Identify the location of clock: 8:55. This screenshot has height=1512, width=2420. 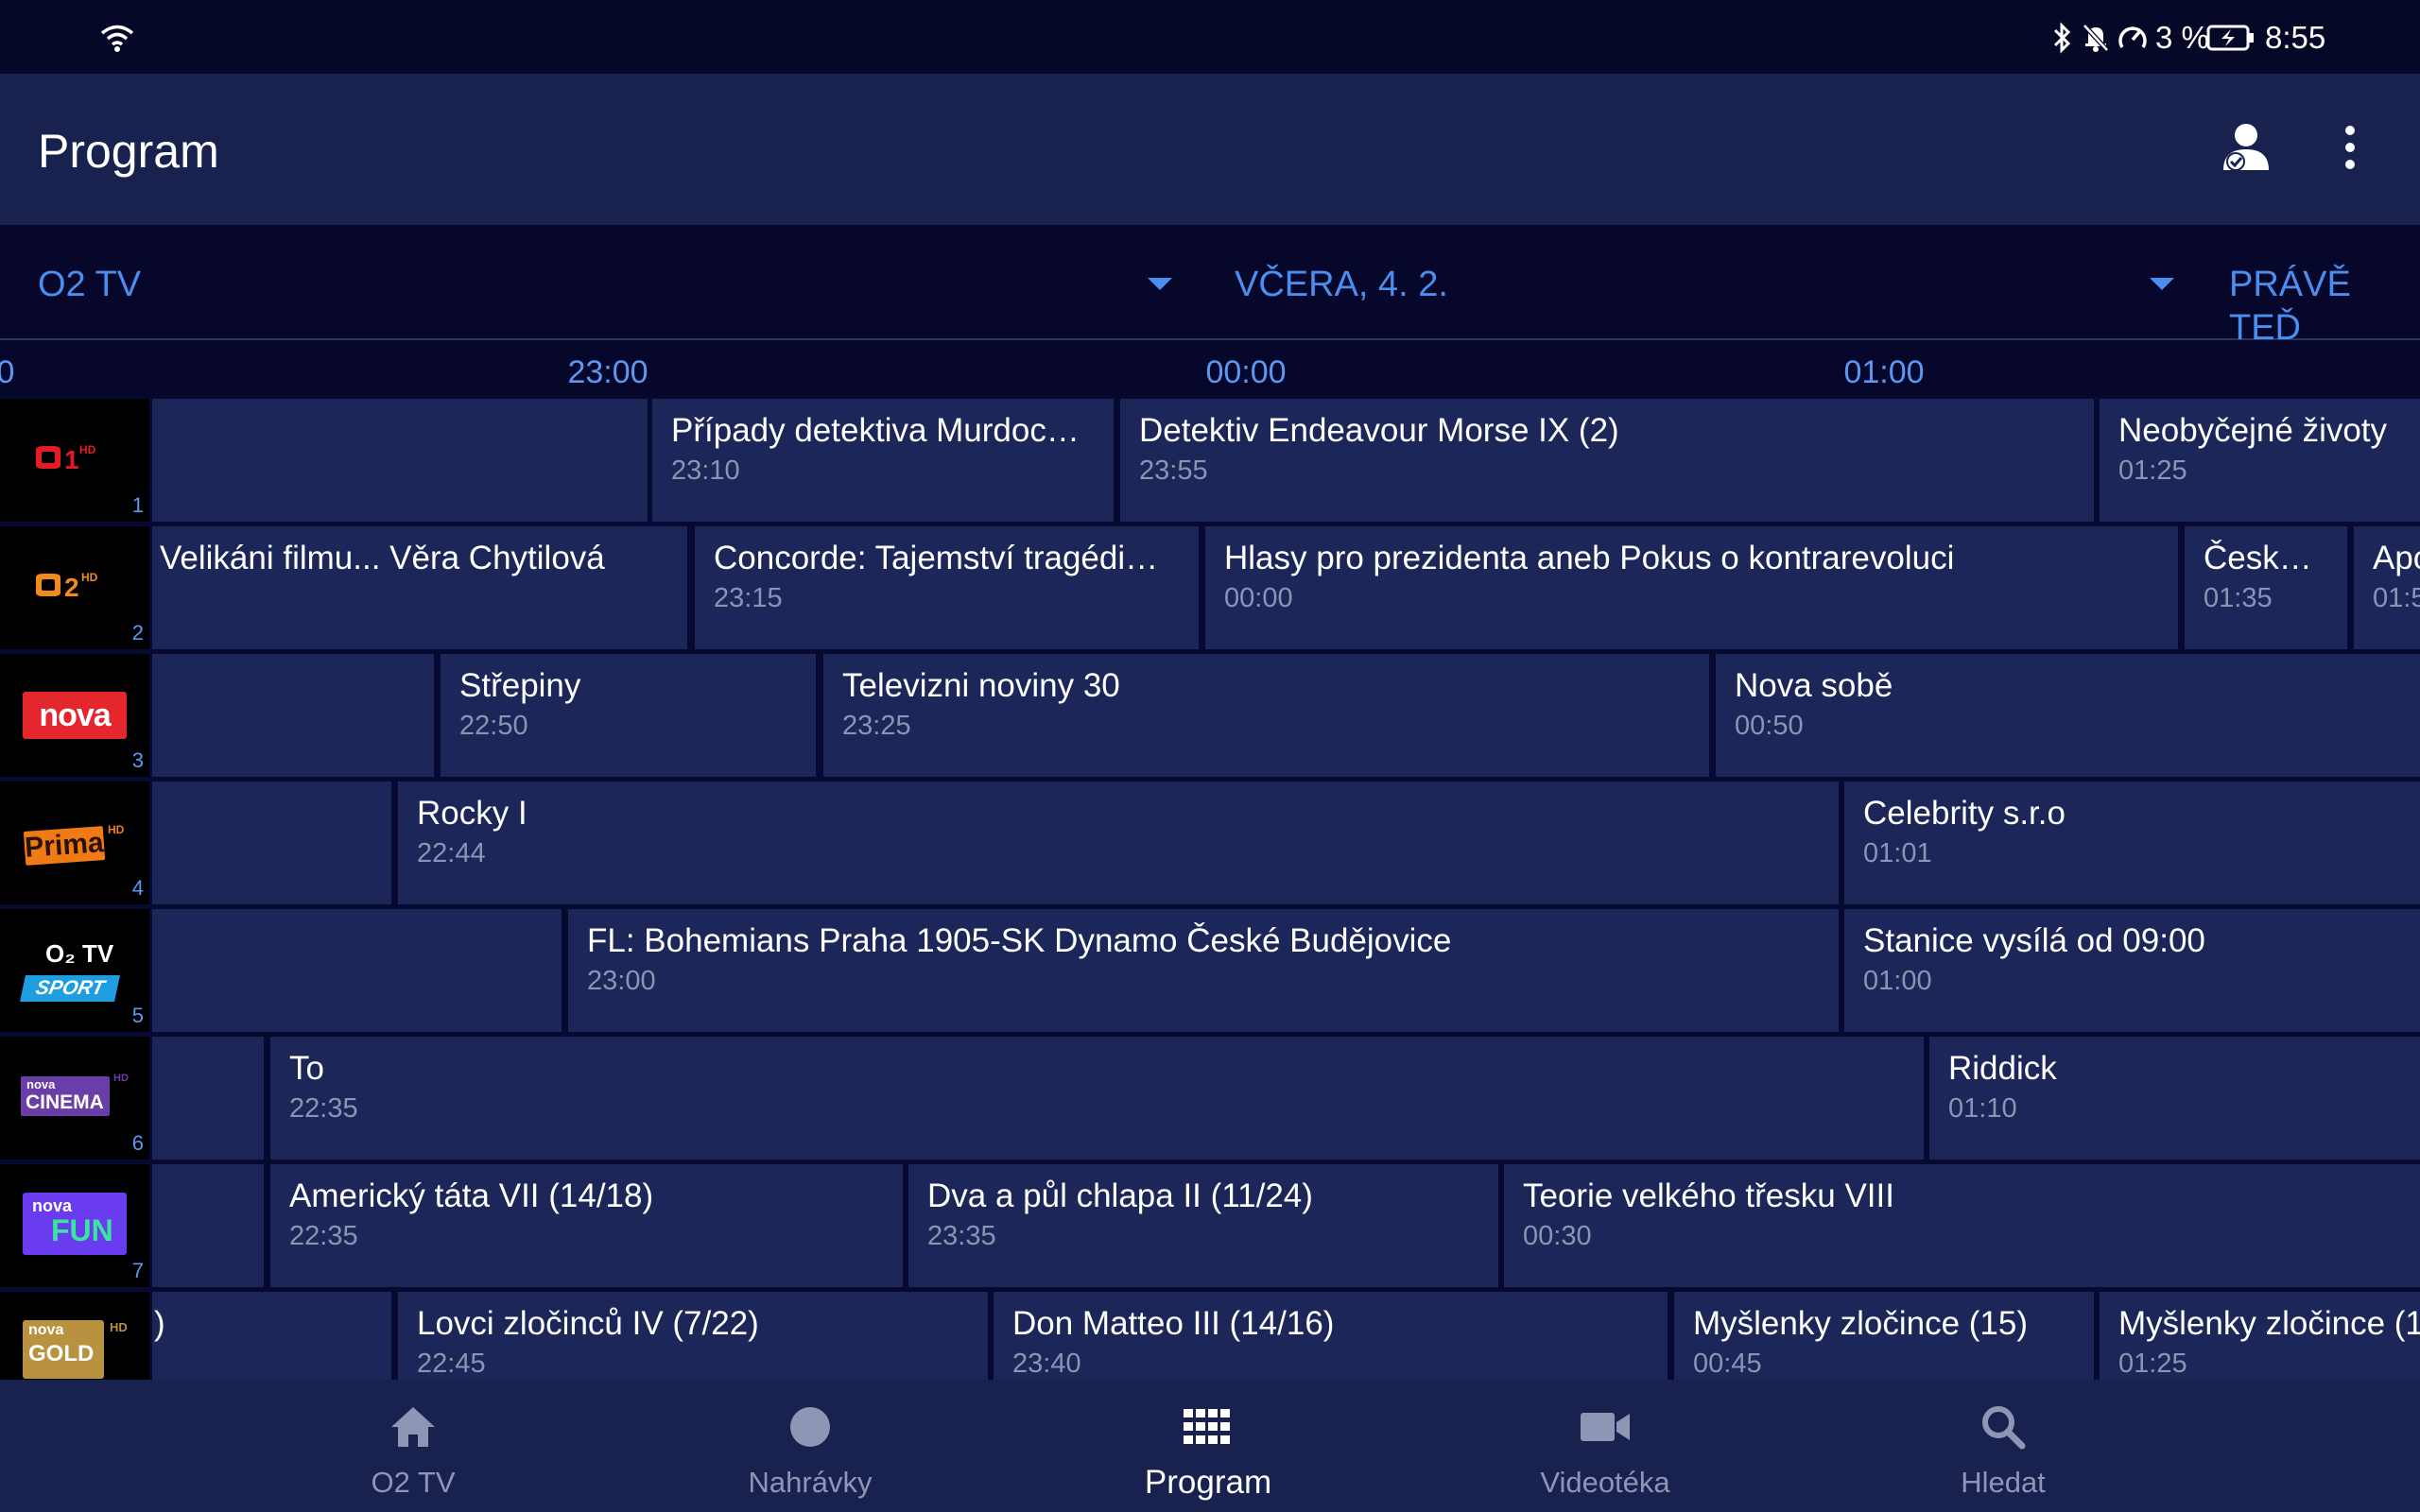
(2295, 37).